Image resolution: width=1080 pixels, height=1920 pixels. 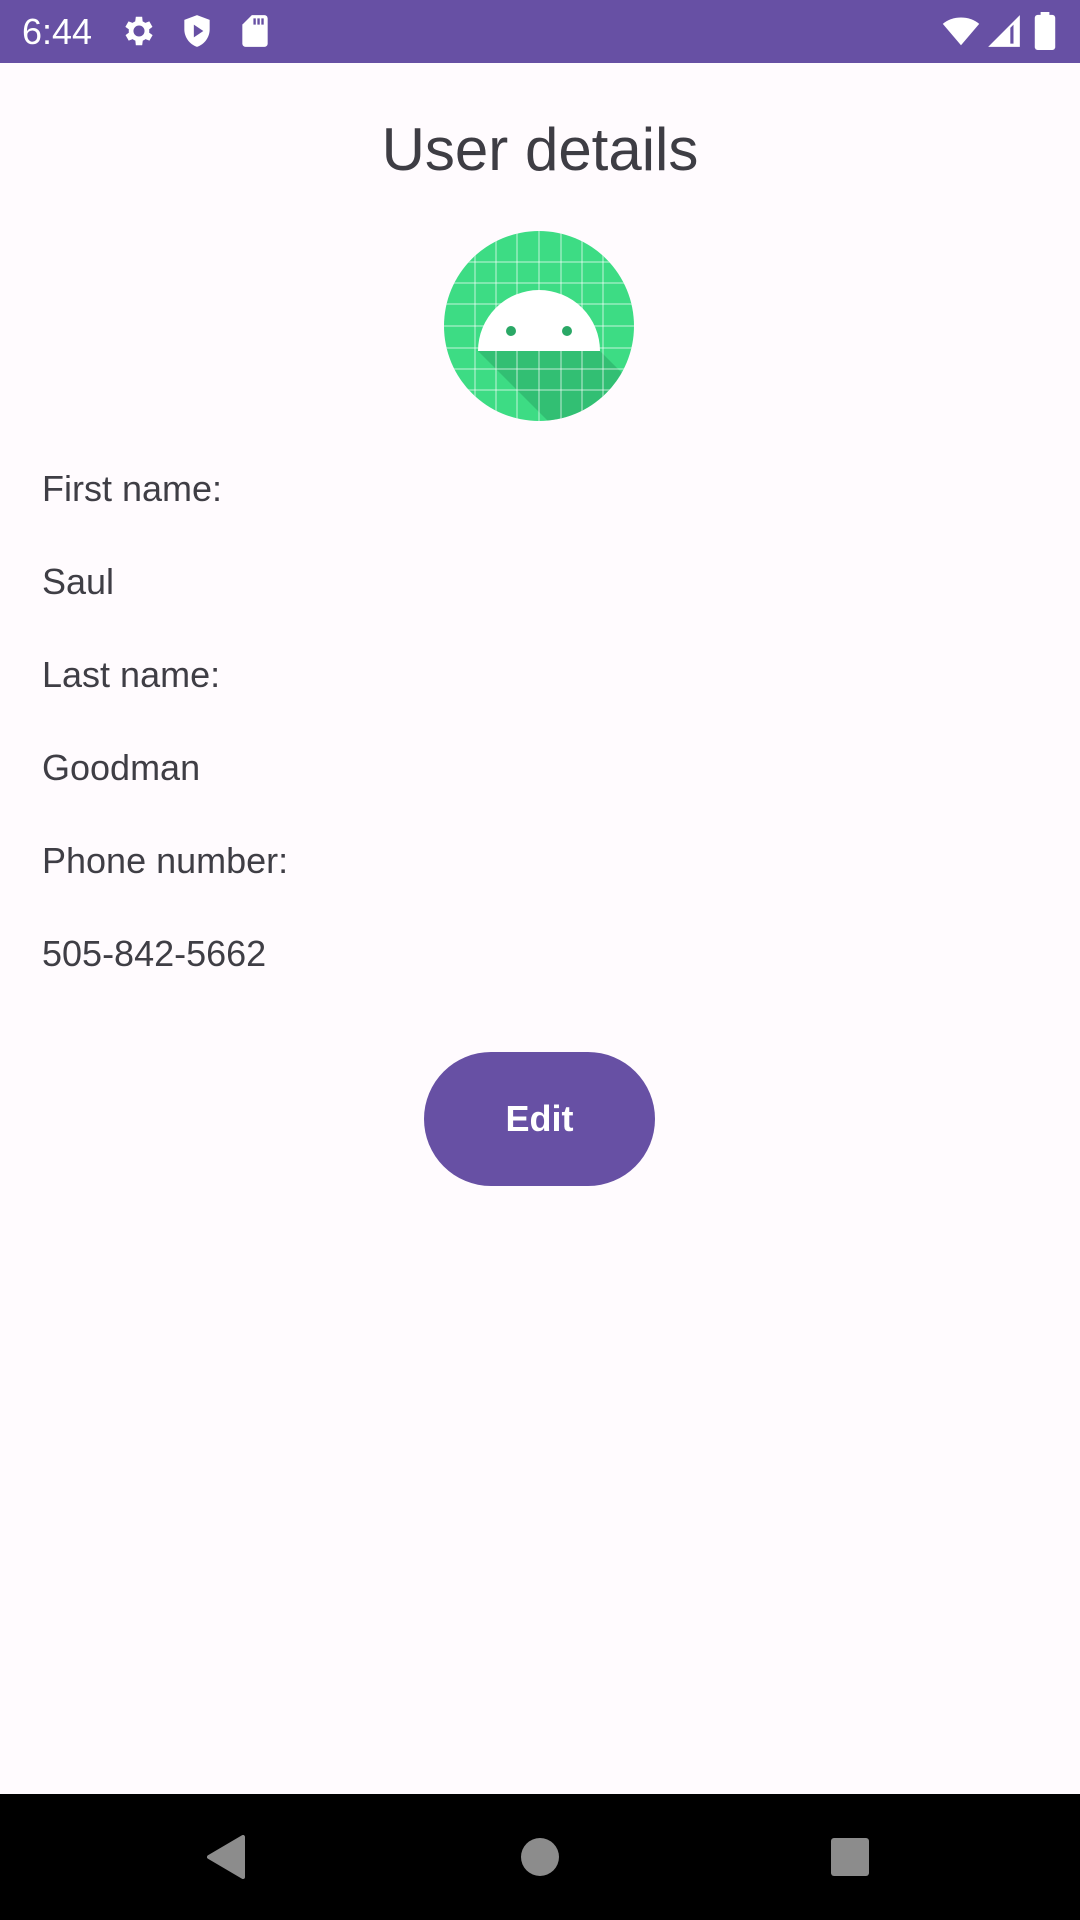 I want to click on last-name-value: Goodman, so click(x=121, y=767).